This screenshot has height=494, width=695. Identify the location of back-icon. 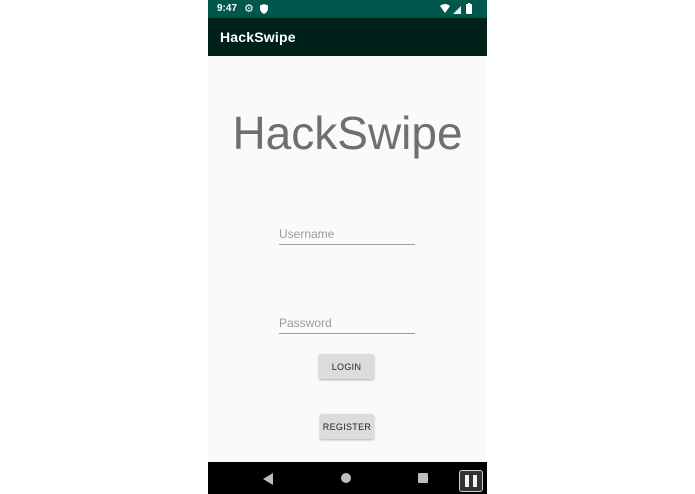
(268, 481).